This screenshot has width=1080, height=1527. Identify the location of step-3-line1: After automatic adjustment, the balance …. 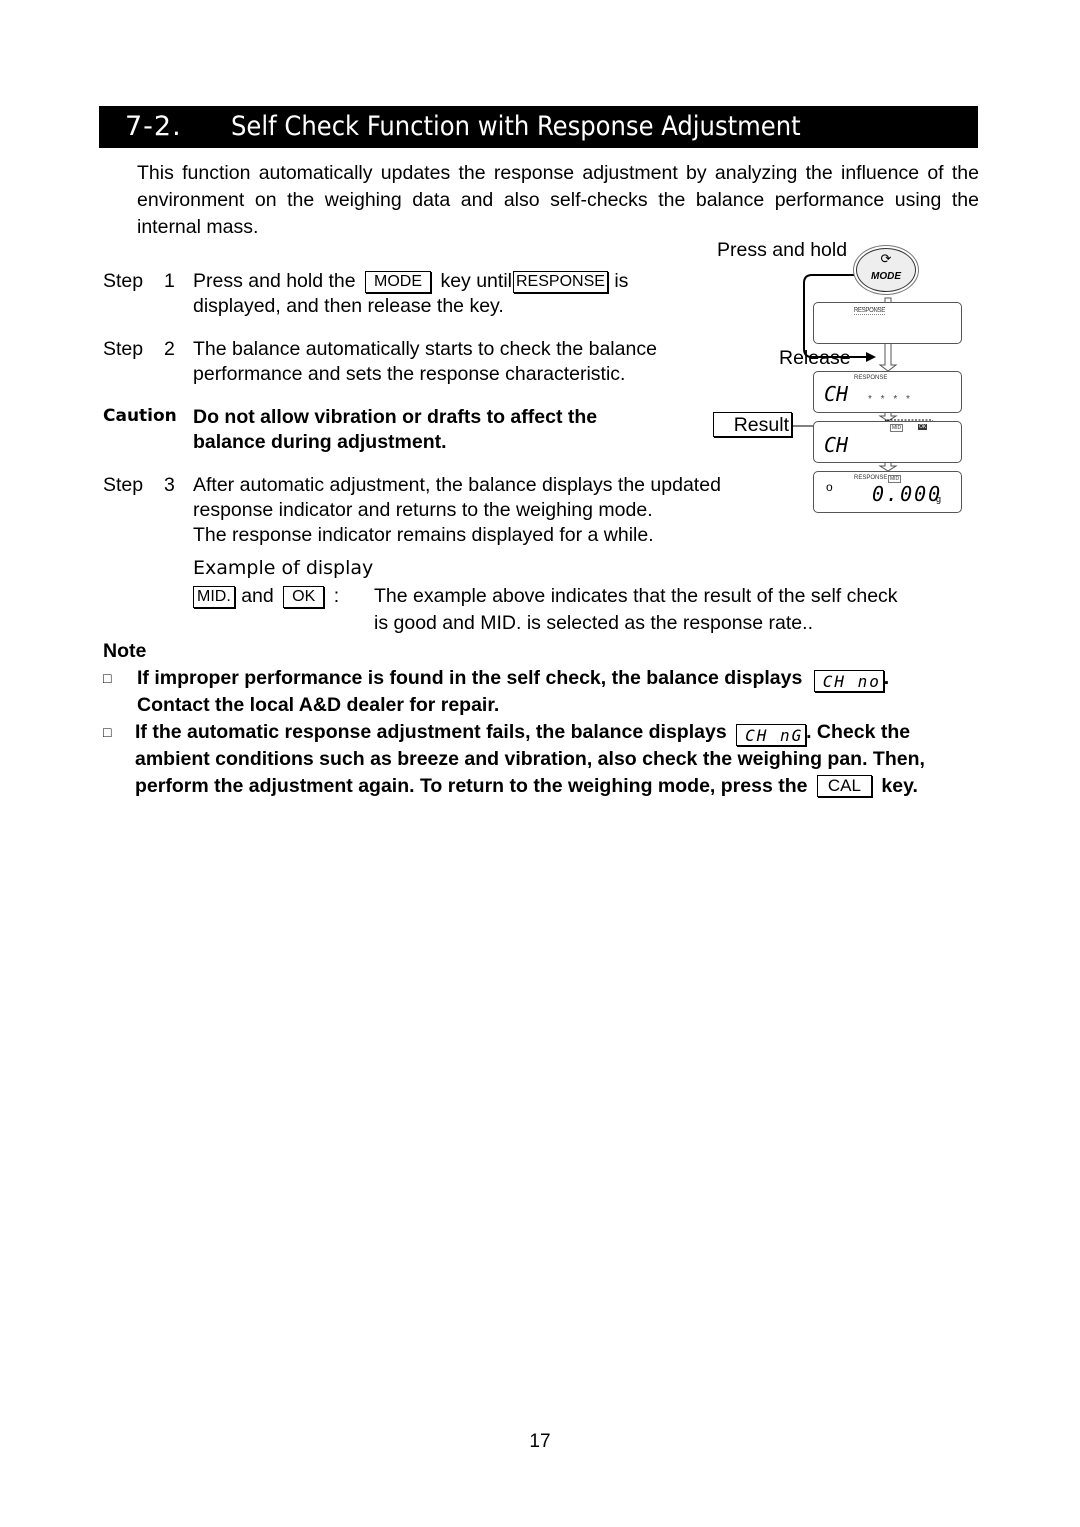
(457, 485).